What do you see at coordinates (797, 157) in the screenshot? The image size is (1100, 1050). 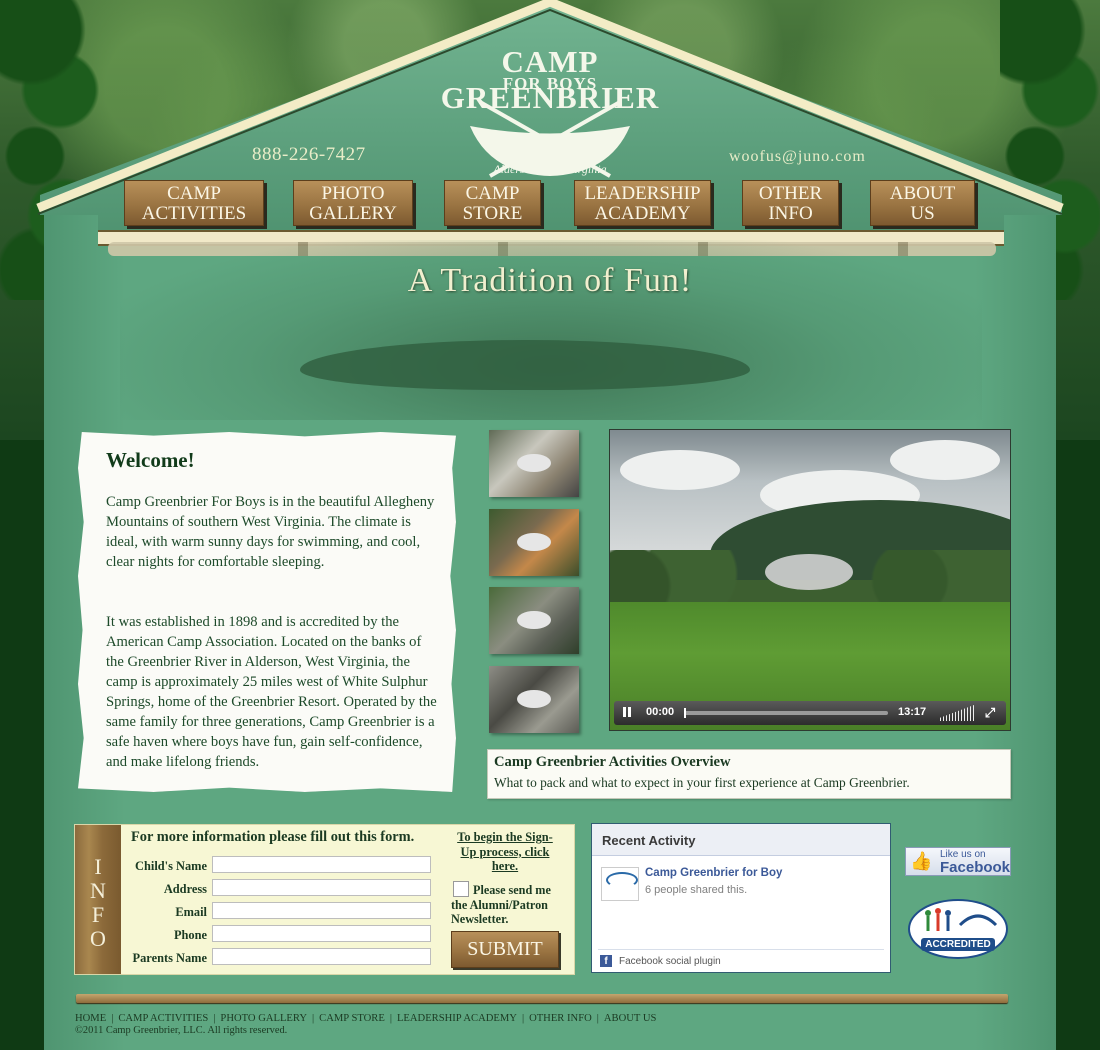 I see `email-address: woofus@juno.com` at bounding box center [797, 157].